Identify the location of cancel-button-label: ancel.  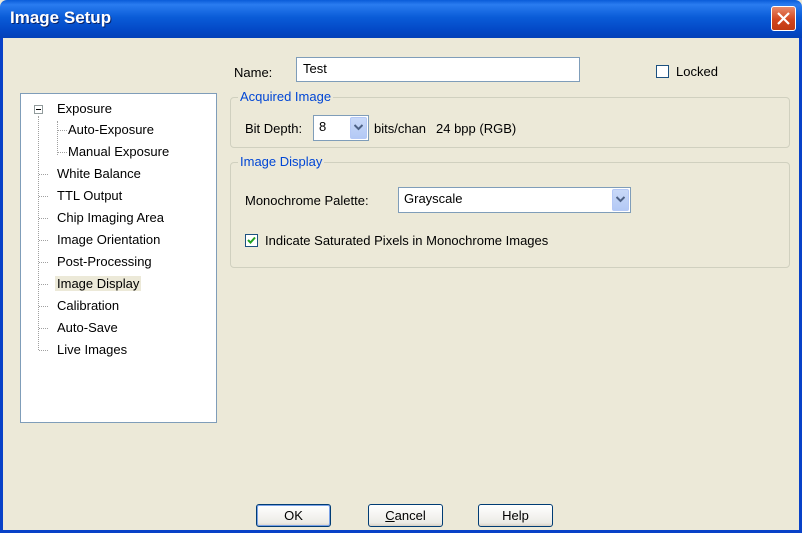
(410, 515).